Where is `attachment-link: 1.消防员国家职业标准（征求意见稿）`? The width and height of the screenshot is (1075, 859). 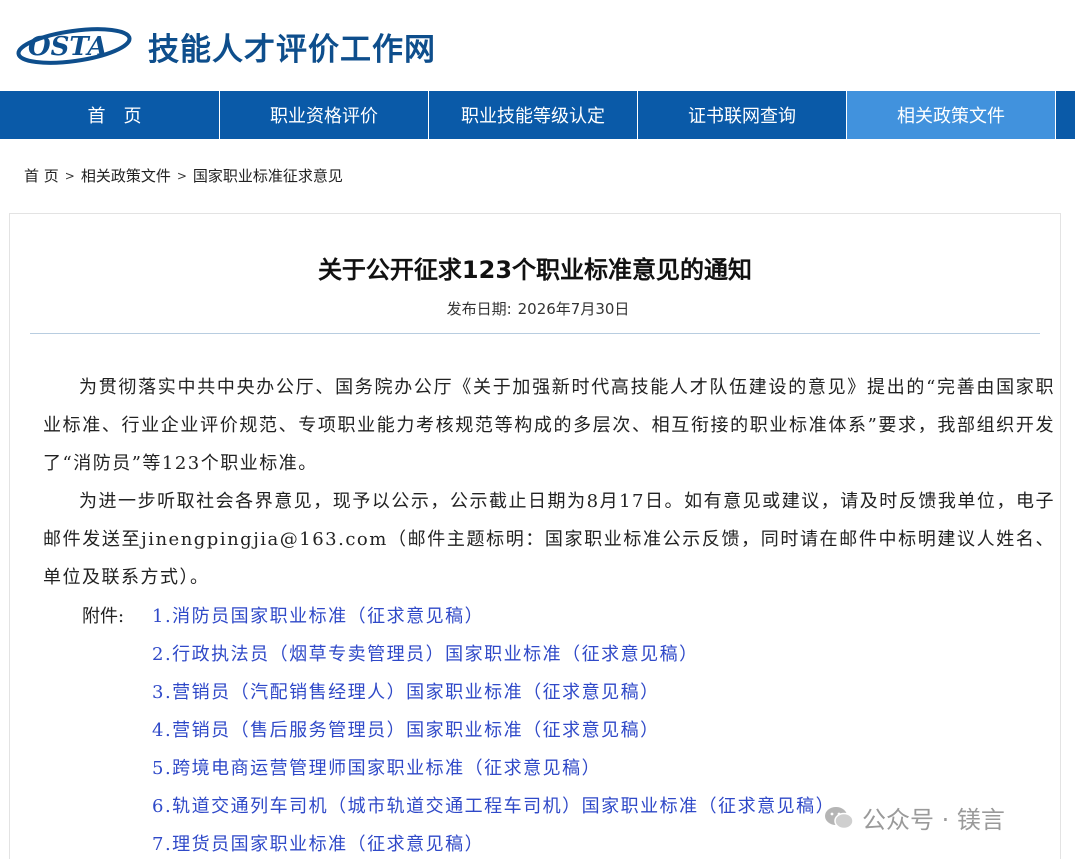 attachment-link: 1.消防员国家职业标准（征求意见稿） is located at coordinates (318, 616).